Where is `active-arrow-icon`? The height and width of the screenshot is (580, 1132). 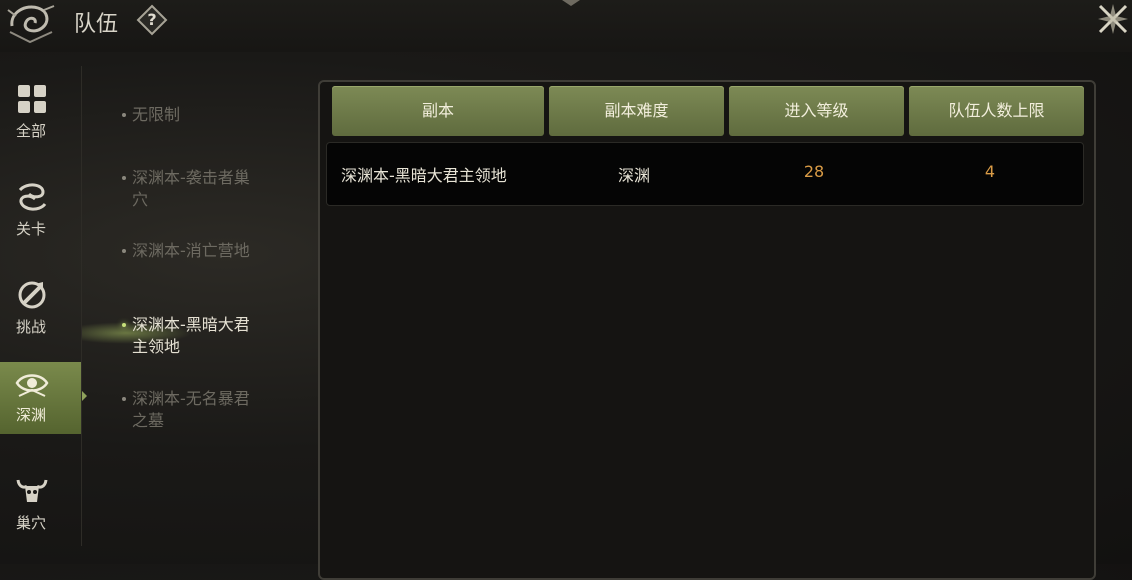
active-arrow-icon is located at coordinates (84, 396).